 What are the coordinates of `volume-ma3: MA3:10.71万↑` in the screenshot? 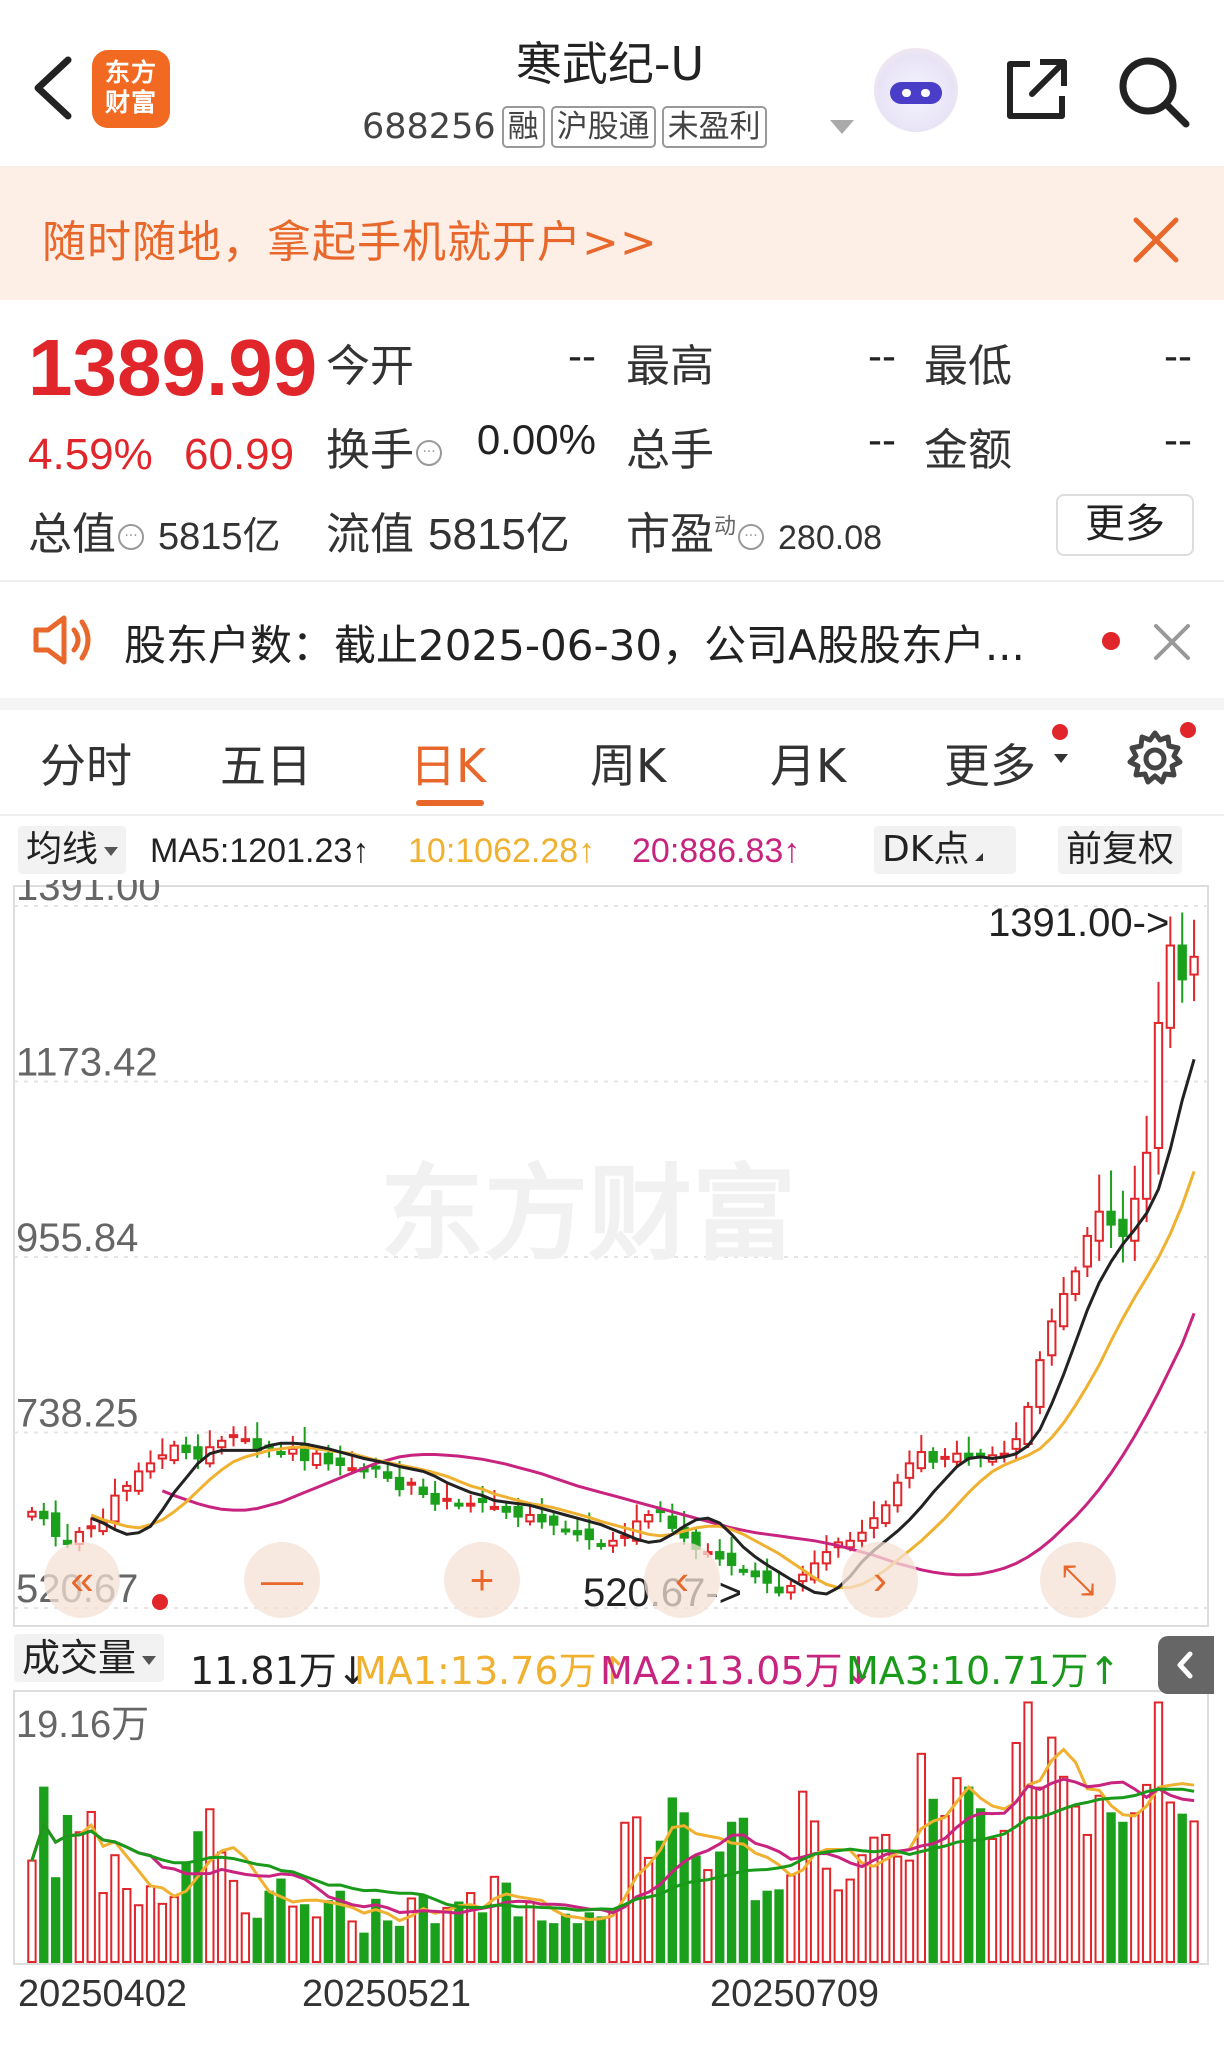 It's located at (983, 1671).